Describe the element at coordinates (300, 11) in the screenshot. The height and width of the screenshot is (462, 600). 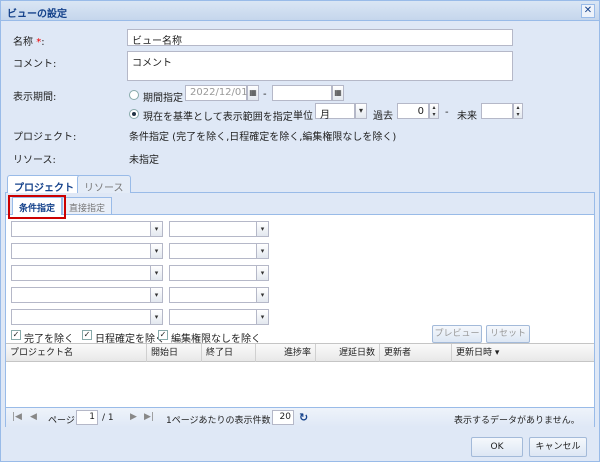
I see `dialog-titlebar: ビューの設定 ✕` at that location.